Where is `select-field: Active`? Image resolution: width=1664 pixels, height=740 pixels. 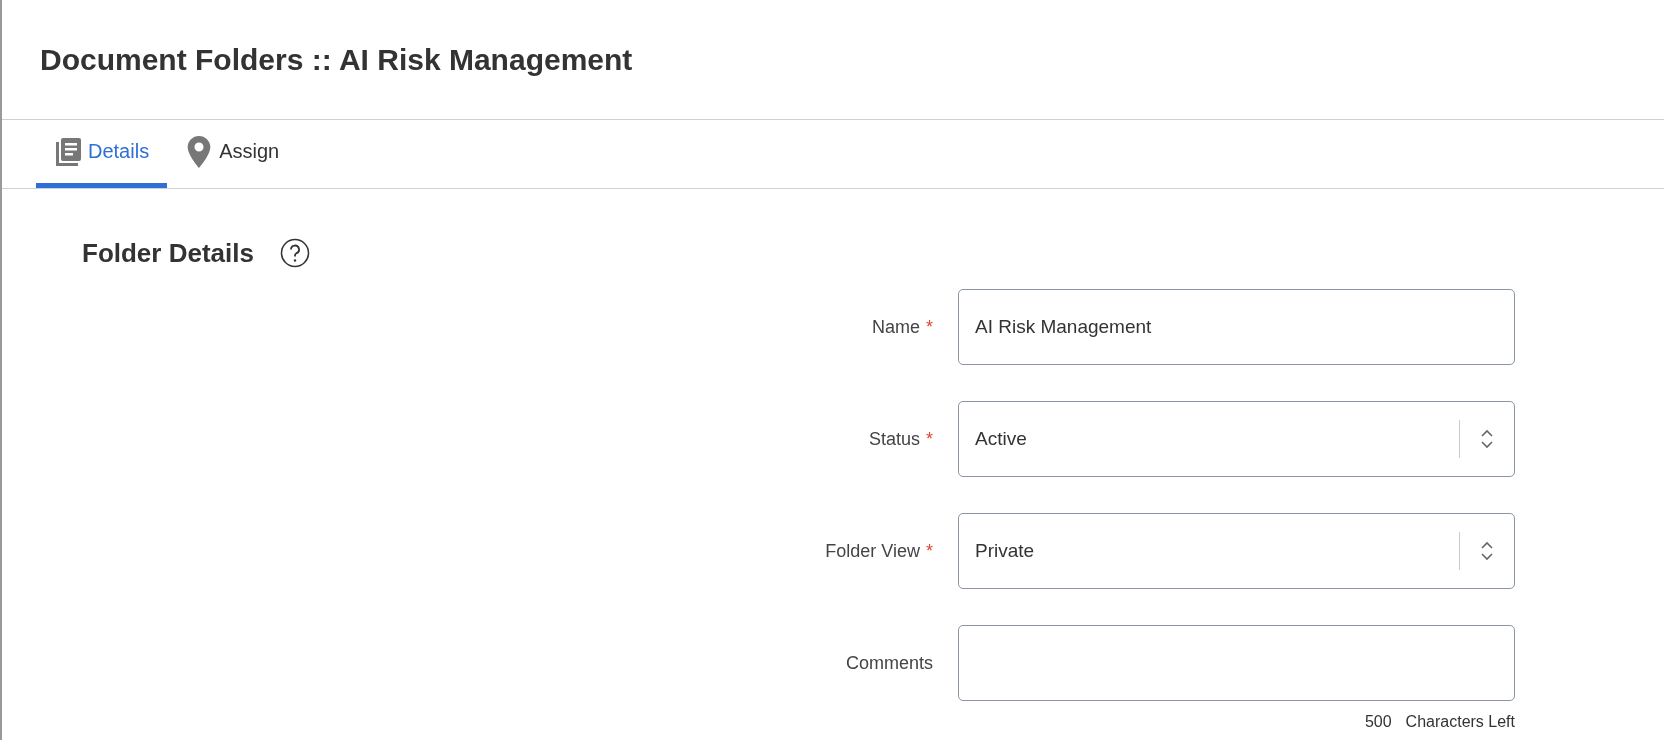
select-field: Active is located at coordinates (1236, 439).